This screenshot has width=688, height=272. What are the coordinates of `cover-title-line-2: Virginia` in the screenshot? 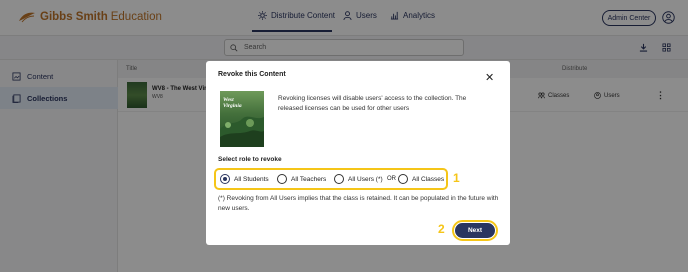 It's located at (232, 106).